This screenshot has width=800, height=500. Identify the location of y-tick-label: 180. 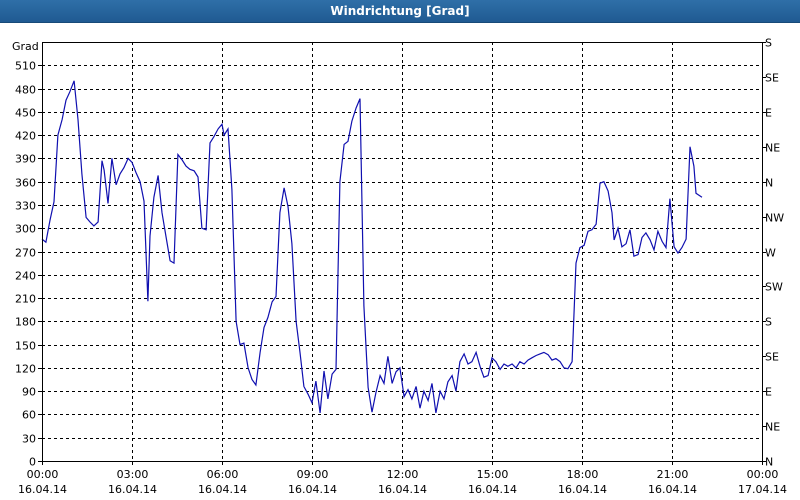
(25, 322).